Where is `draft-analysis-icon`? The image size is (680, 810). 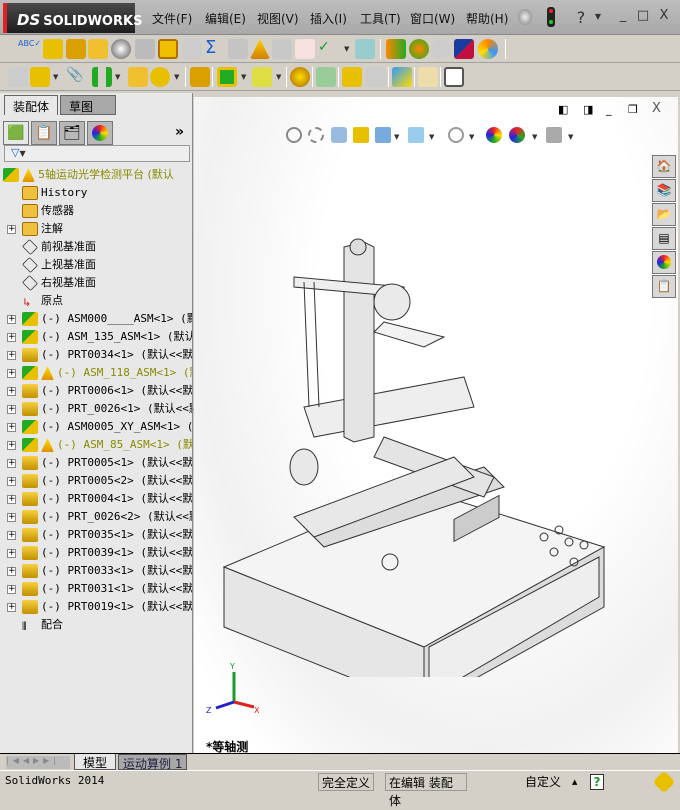 draft-analysis-icon is located at coordinates (396, 49).